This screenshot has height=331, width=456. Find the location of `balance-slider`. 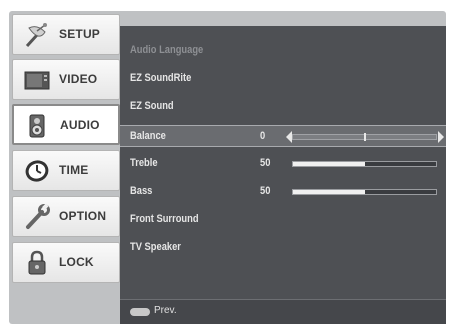

balance-slider is located at coordinates (364, 137).